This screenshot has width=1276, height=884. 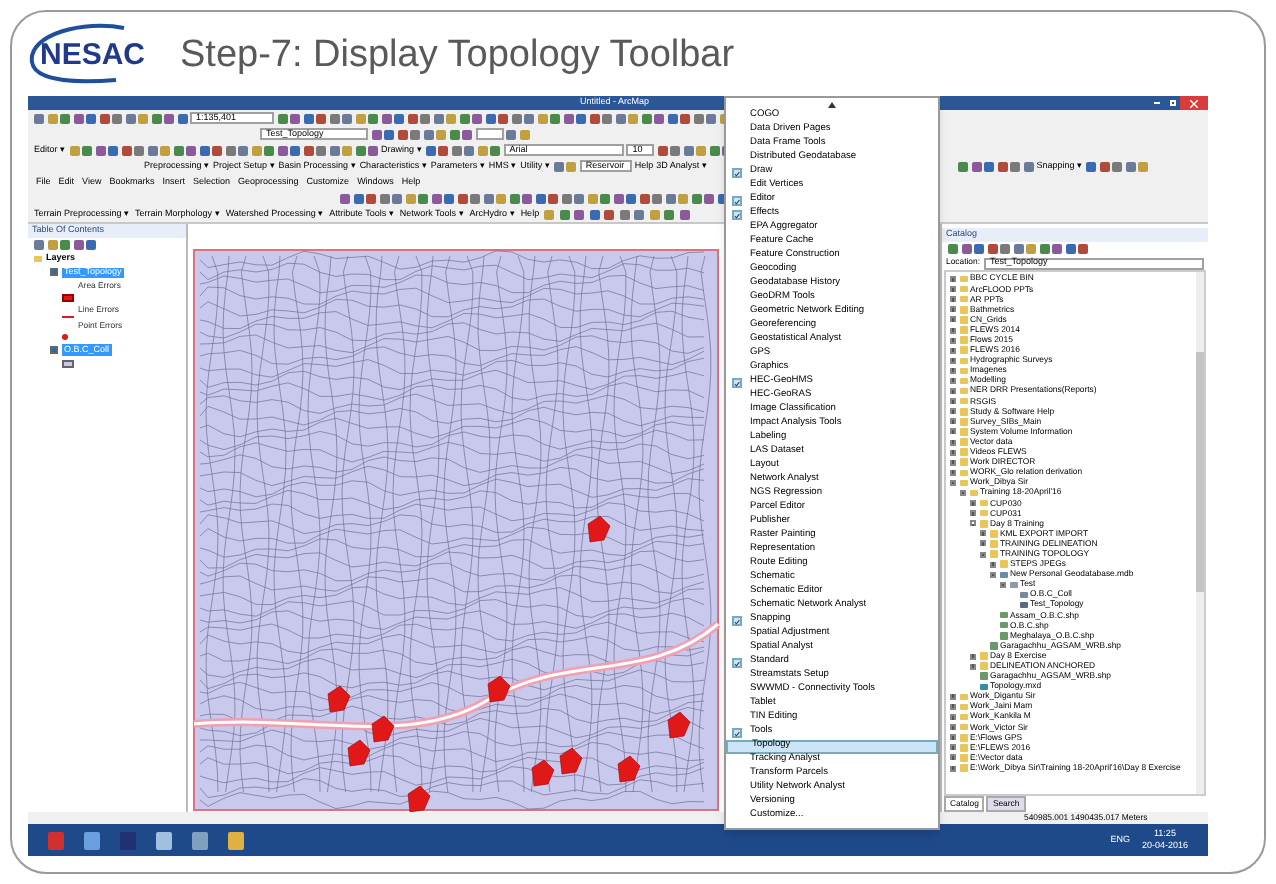 What do you see at coordinates (65, 337) in the screenshot?
I see `point-swatch` at bounding box center [65, 337].